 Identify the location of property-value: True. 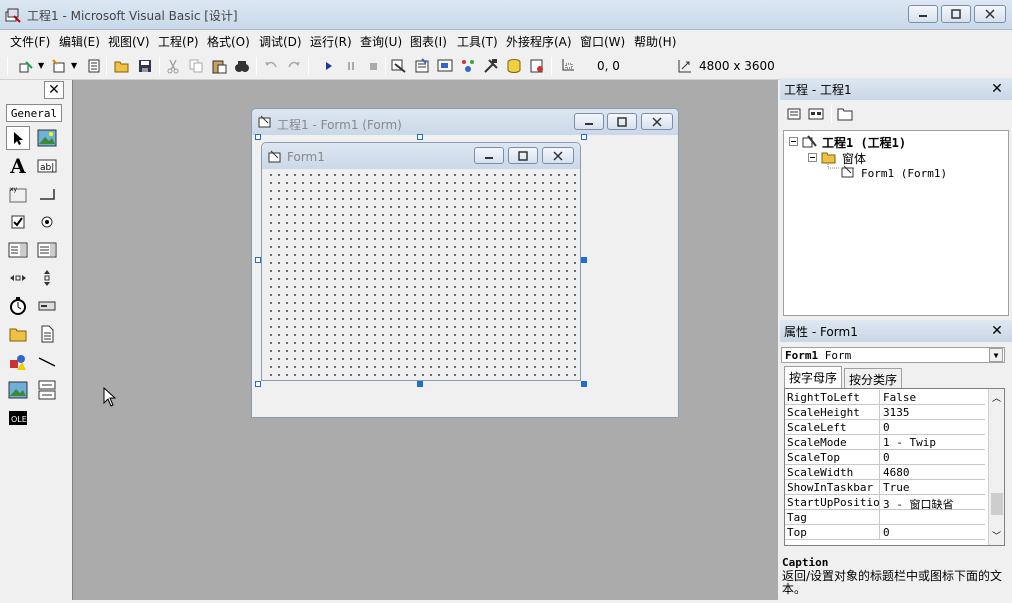
(896, 487).